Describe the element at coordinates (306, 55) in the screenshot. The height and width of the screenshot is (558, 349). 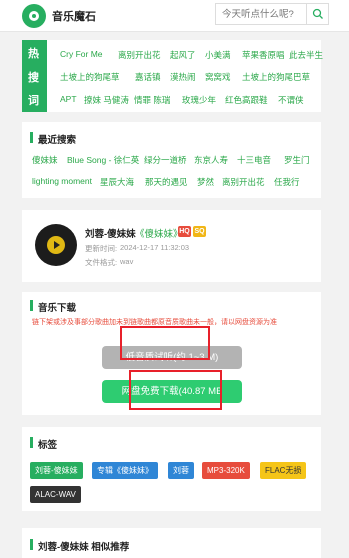
I see `hot-keyword: 此去半生` at that location.